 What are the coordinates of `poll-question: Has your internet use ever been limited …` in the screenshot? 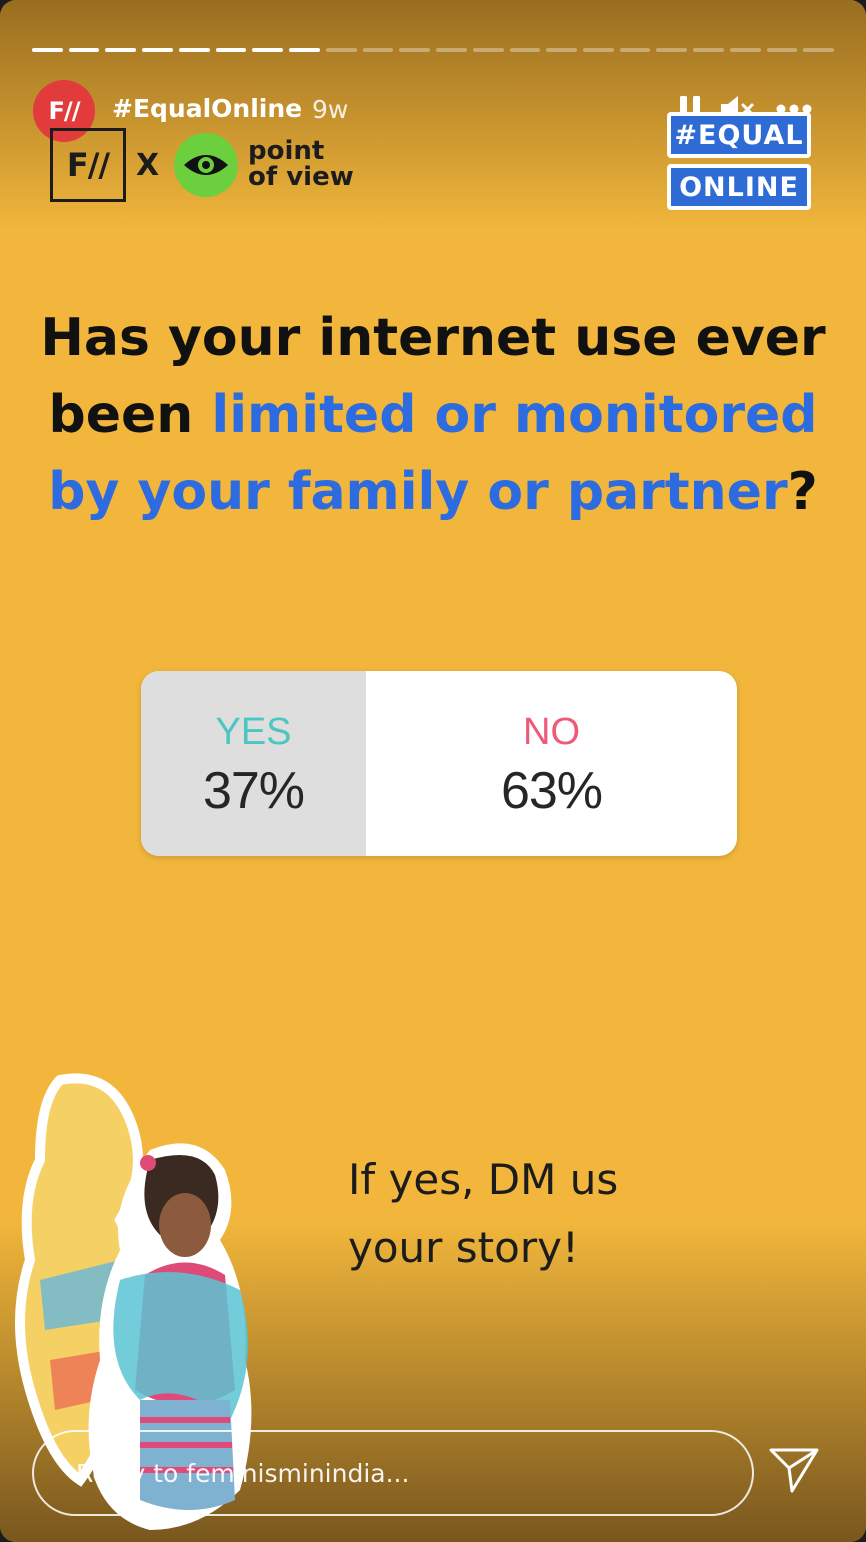 It's located at (433, 415).